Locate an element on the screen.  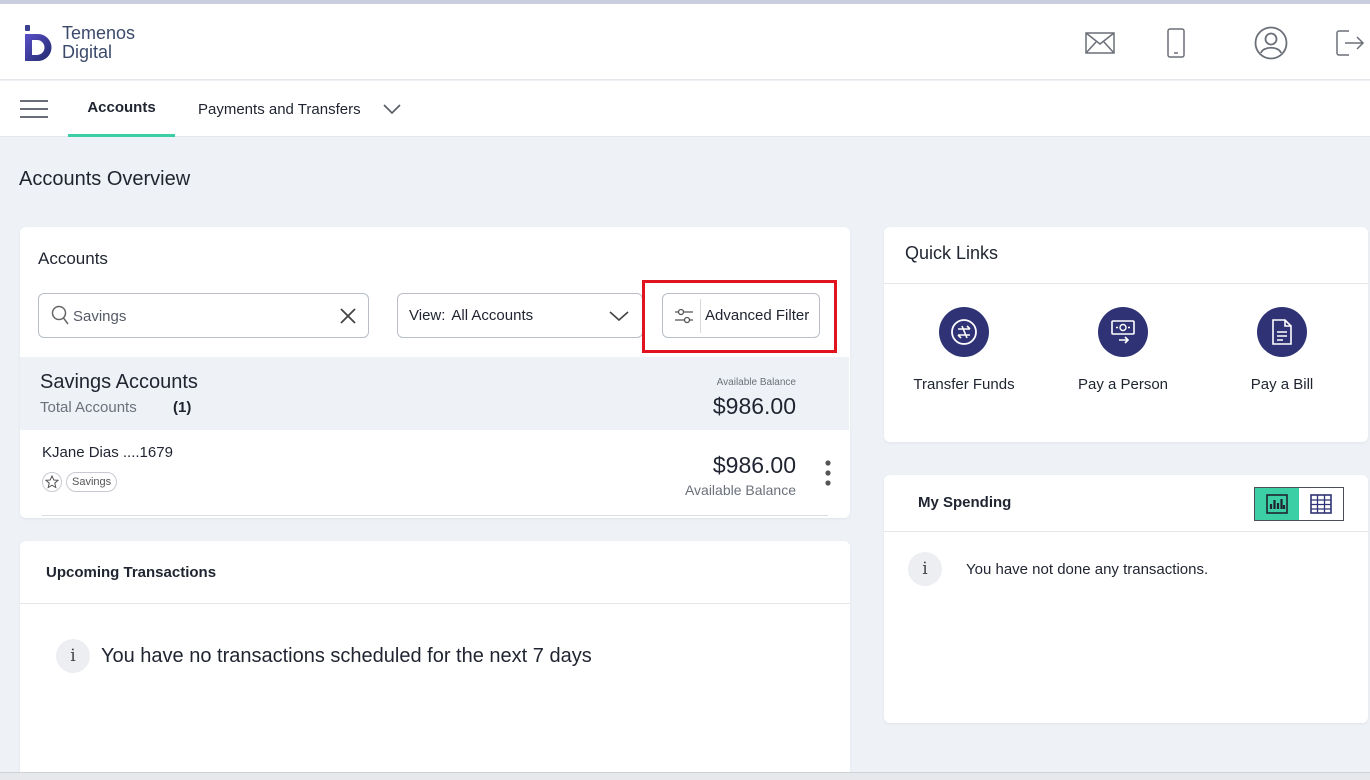
row-divider is located at coordinates (435, 515).